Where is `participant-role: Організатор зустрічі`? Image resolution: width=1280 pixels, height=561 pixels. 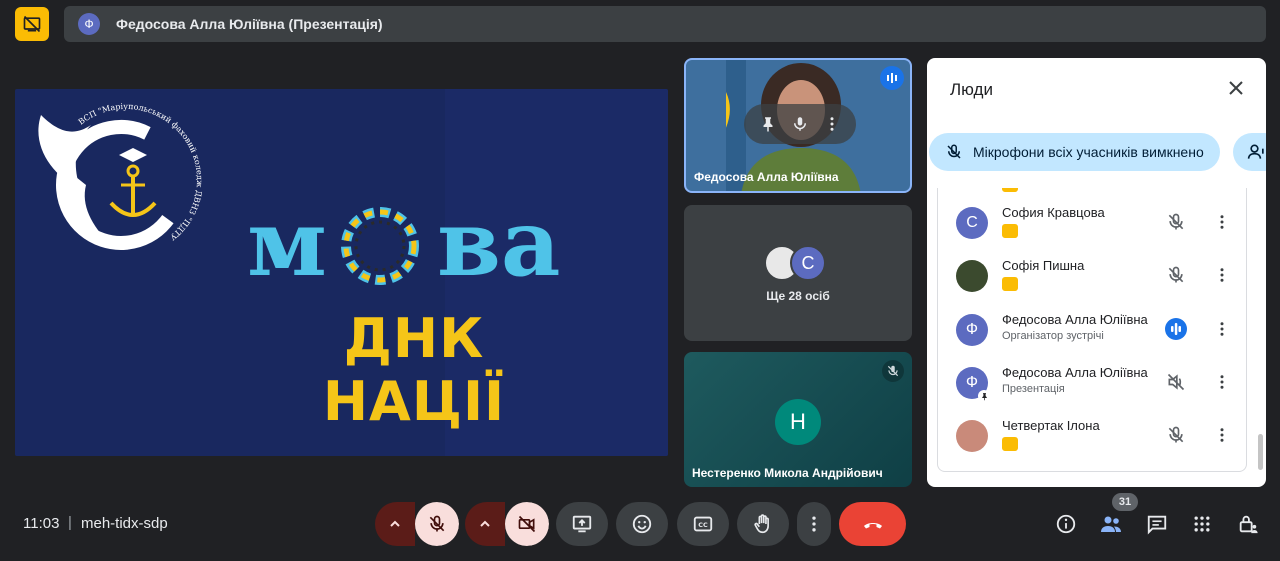
participant-role: Організатор зустрічі is located at coordinates (1053, 336).